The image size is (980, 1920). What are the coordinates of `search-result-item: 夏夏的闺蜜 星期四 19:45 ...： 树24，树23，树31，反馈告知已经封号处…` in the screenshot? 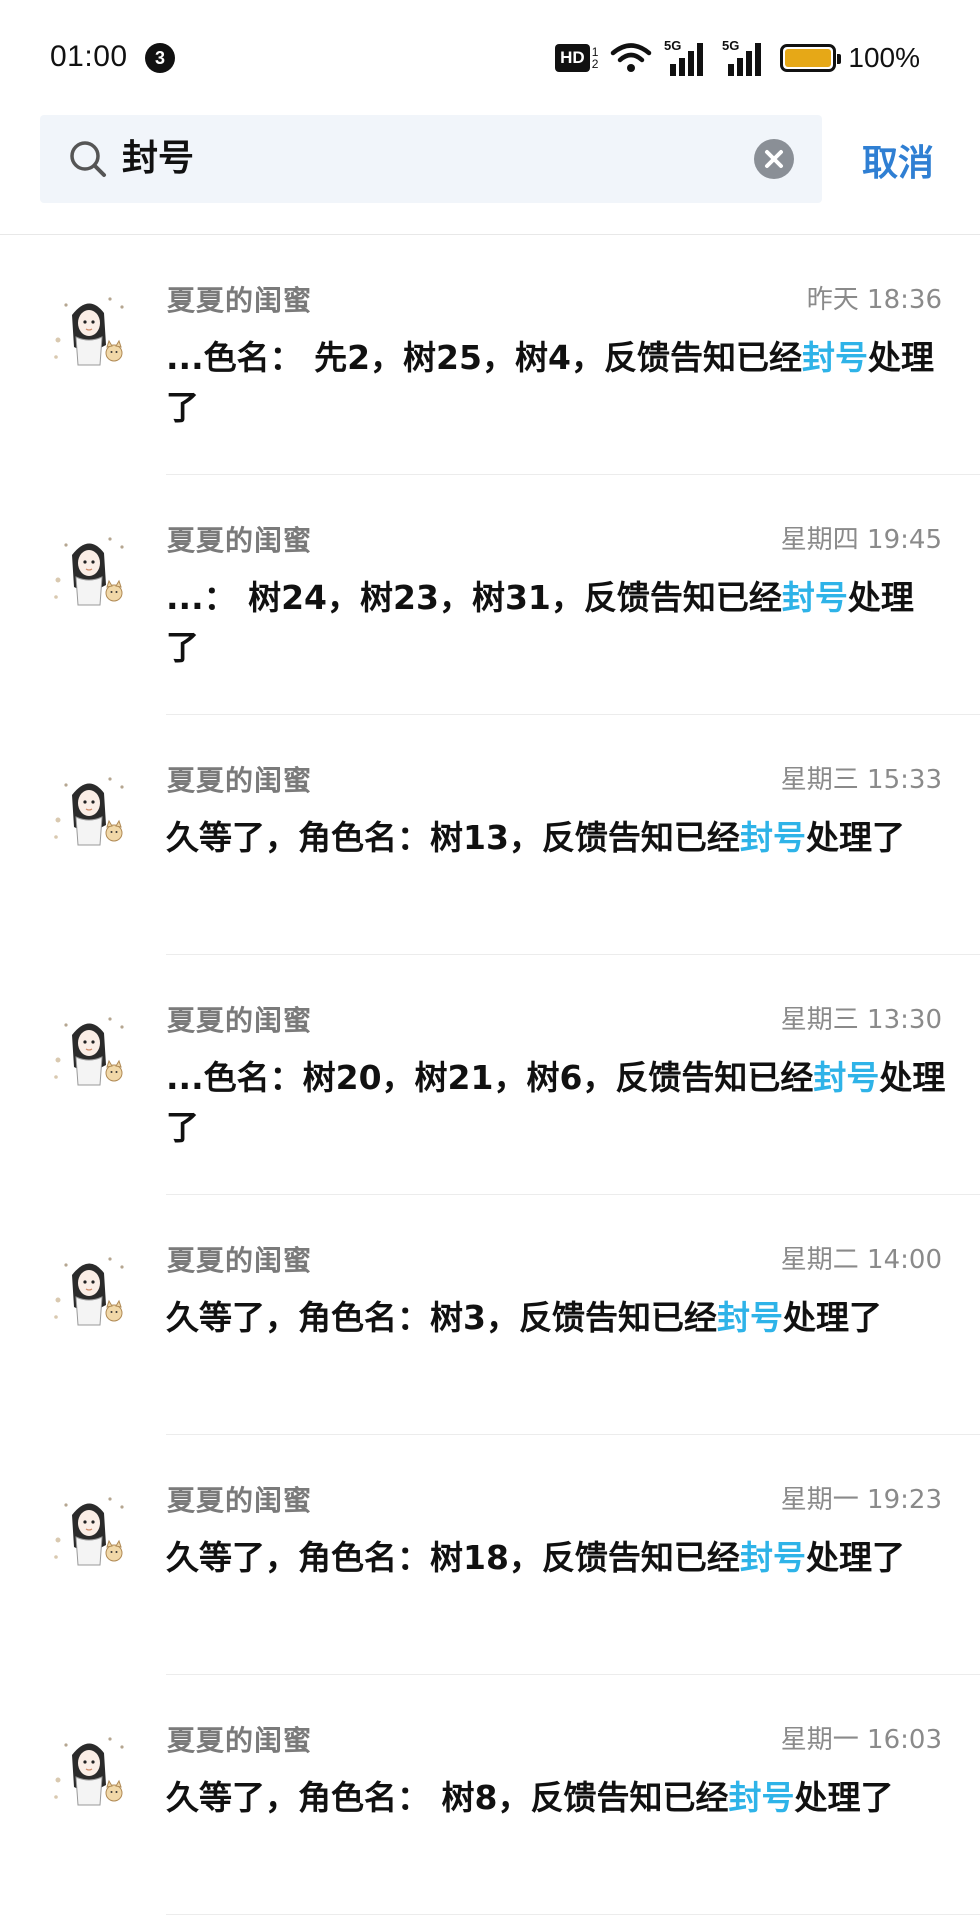 It's located at (490, 595).